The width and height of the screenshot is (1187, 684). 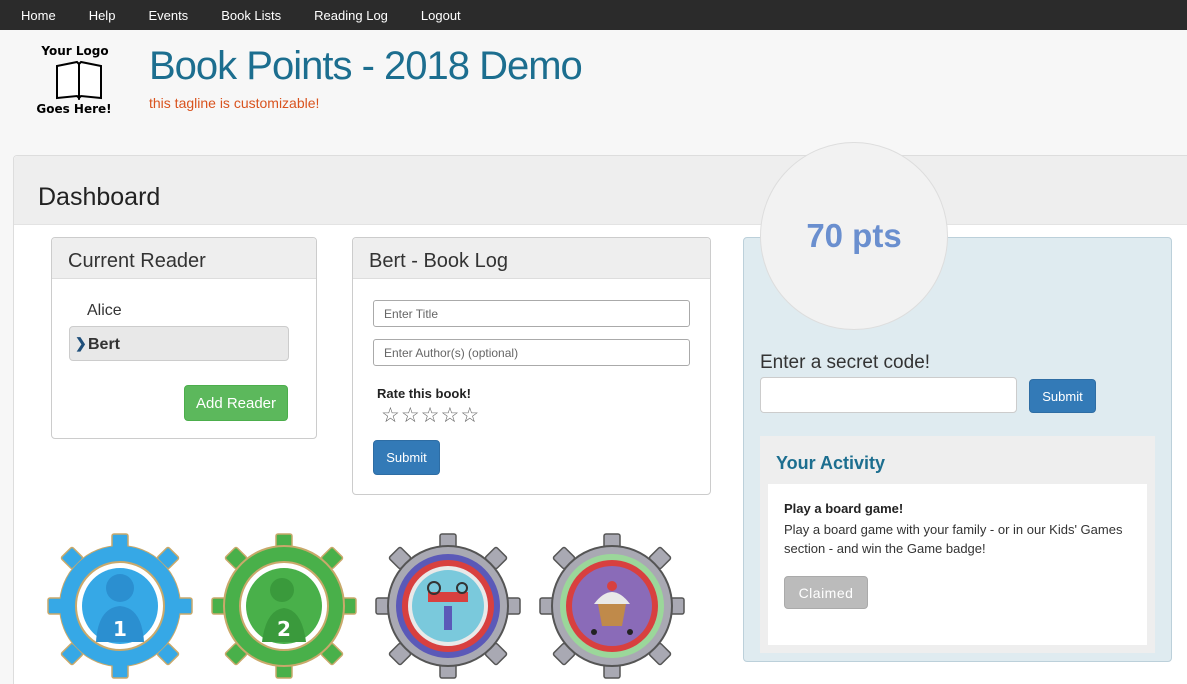 What do you see at coordinates (234, 103) in the screenshot?
I see `site-tagline: this tagline is customizable!` at bounding box center [234, 103].